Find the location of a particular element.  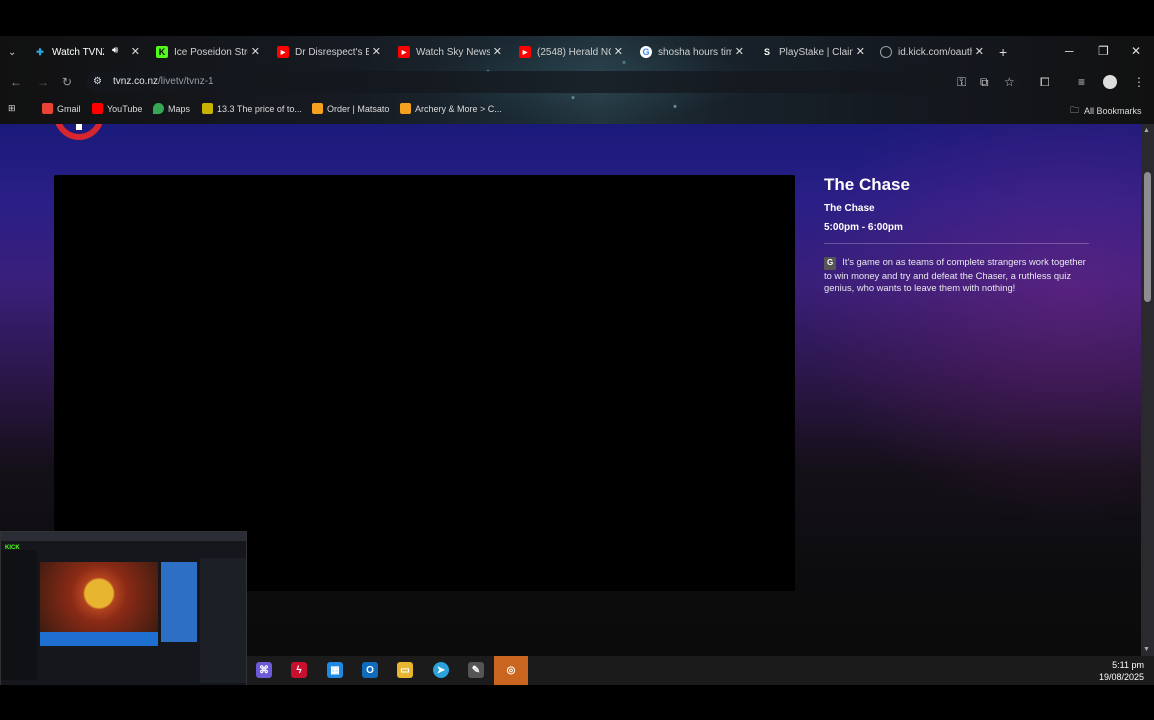

tvnz-logo is located at coordinates (82, 135).